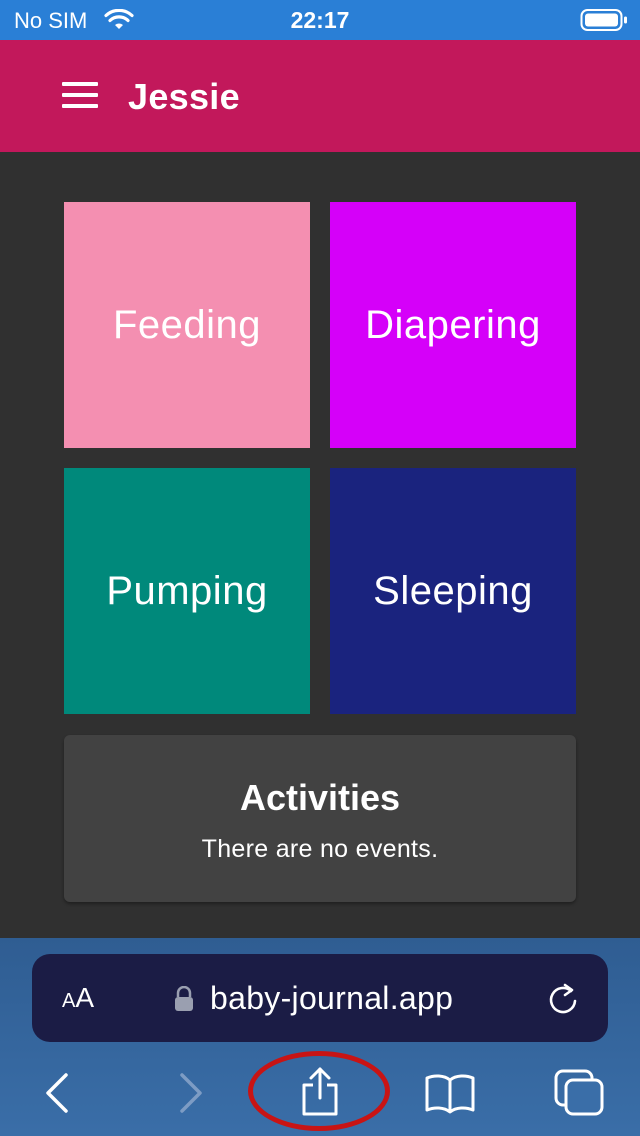 The height and width of the screenshot is (1136, 640). I want to click on status-bar: No SIM 22:17, so click(320, 20).